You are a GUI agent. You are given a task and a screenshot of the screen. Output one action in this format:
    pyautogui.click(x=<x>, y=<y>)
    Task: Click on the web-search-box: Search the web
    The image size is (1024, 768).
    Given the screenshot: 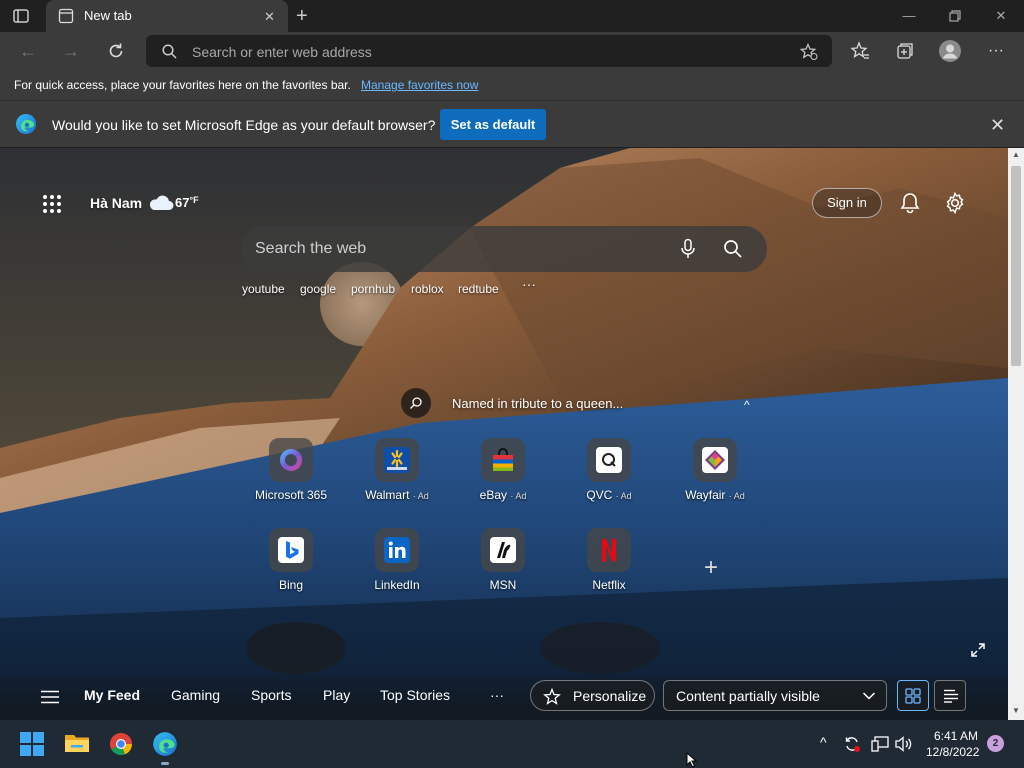 What is the action you would take?
    pyautogui.click(x=504, y=249)
    